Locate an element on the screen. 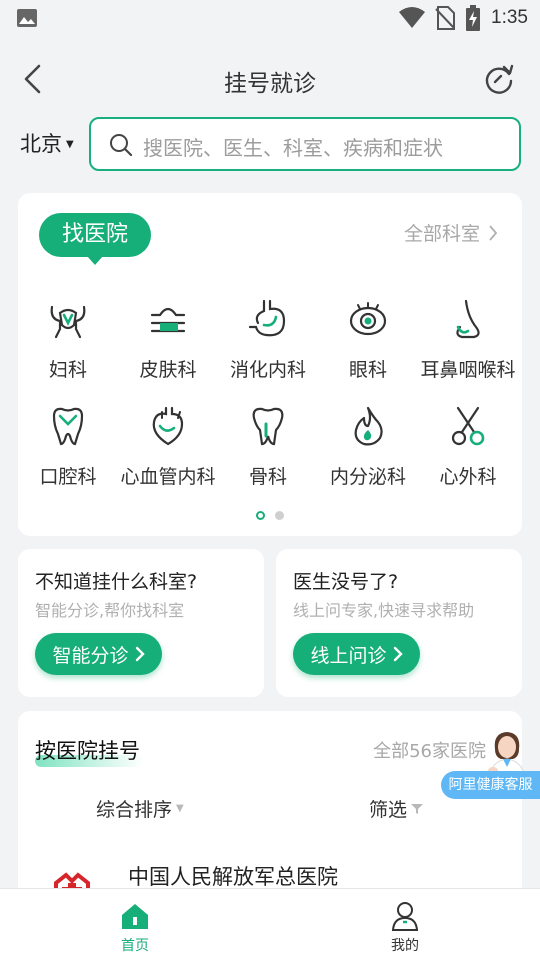  nav-mine-label: 我的 is located at coordinates (405, 946).